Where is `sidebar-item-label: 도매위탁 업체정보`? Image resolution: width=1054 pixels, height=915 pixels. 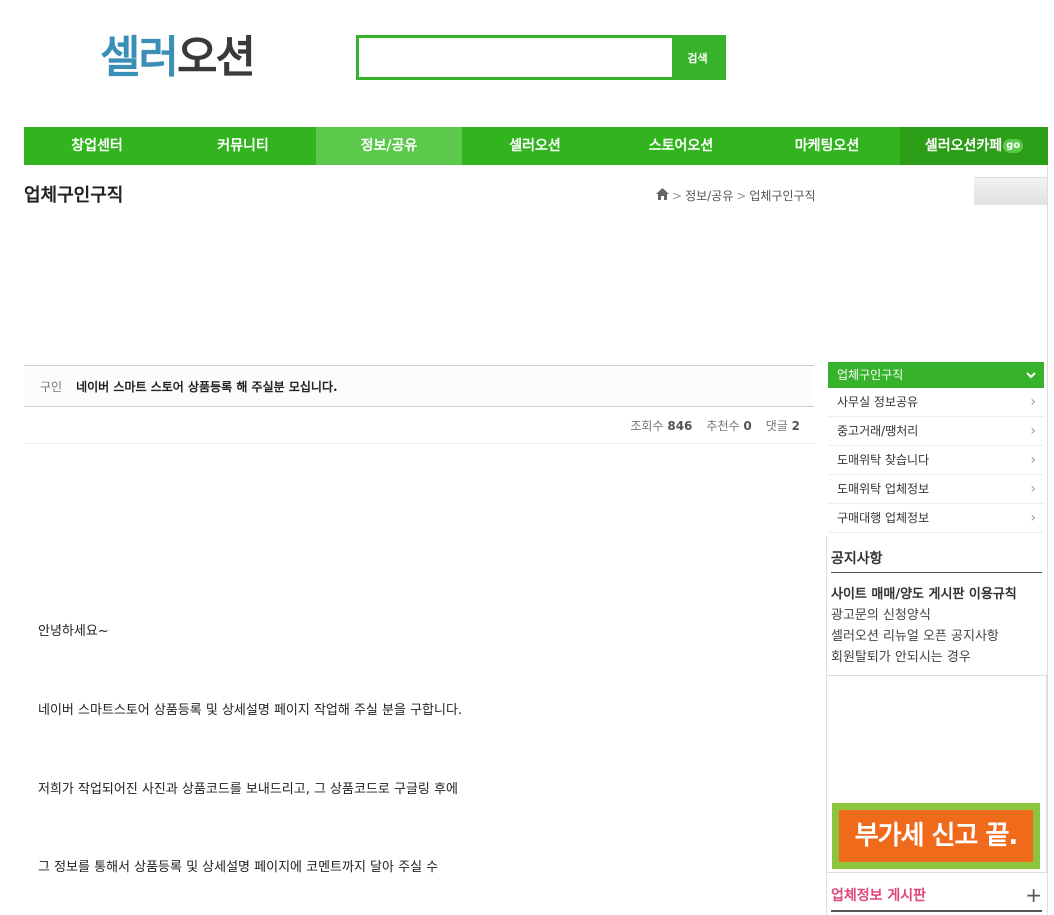
sidebar-item-label: 도매위탁 업체정보 is located at coordinates (883, 489).